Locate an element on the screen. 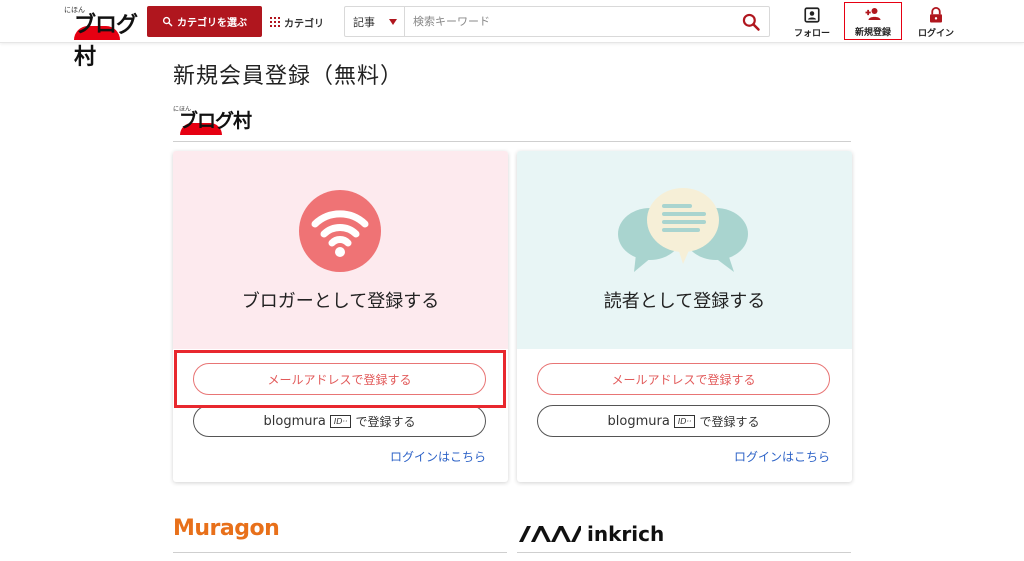  muragon-divider is located at coordinates (340, 552).